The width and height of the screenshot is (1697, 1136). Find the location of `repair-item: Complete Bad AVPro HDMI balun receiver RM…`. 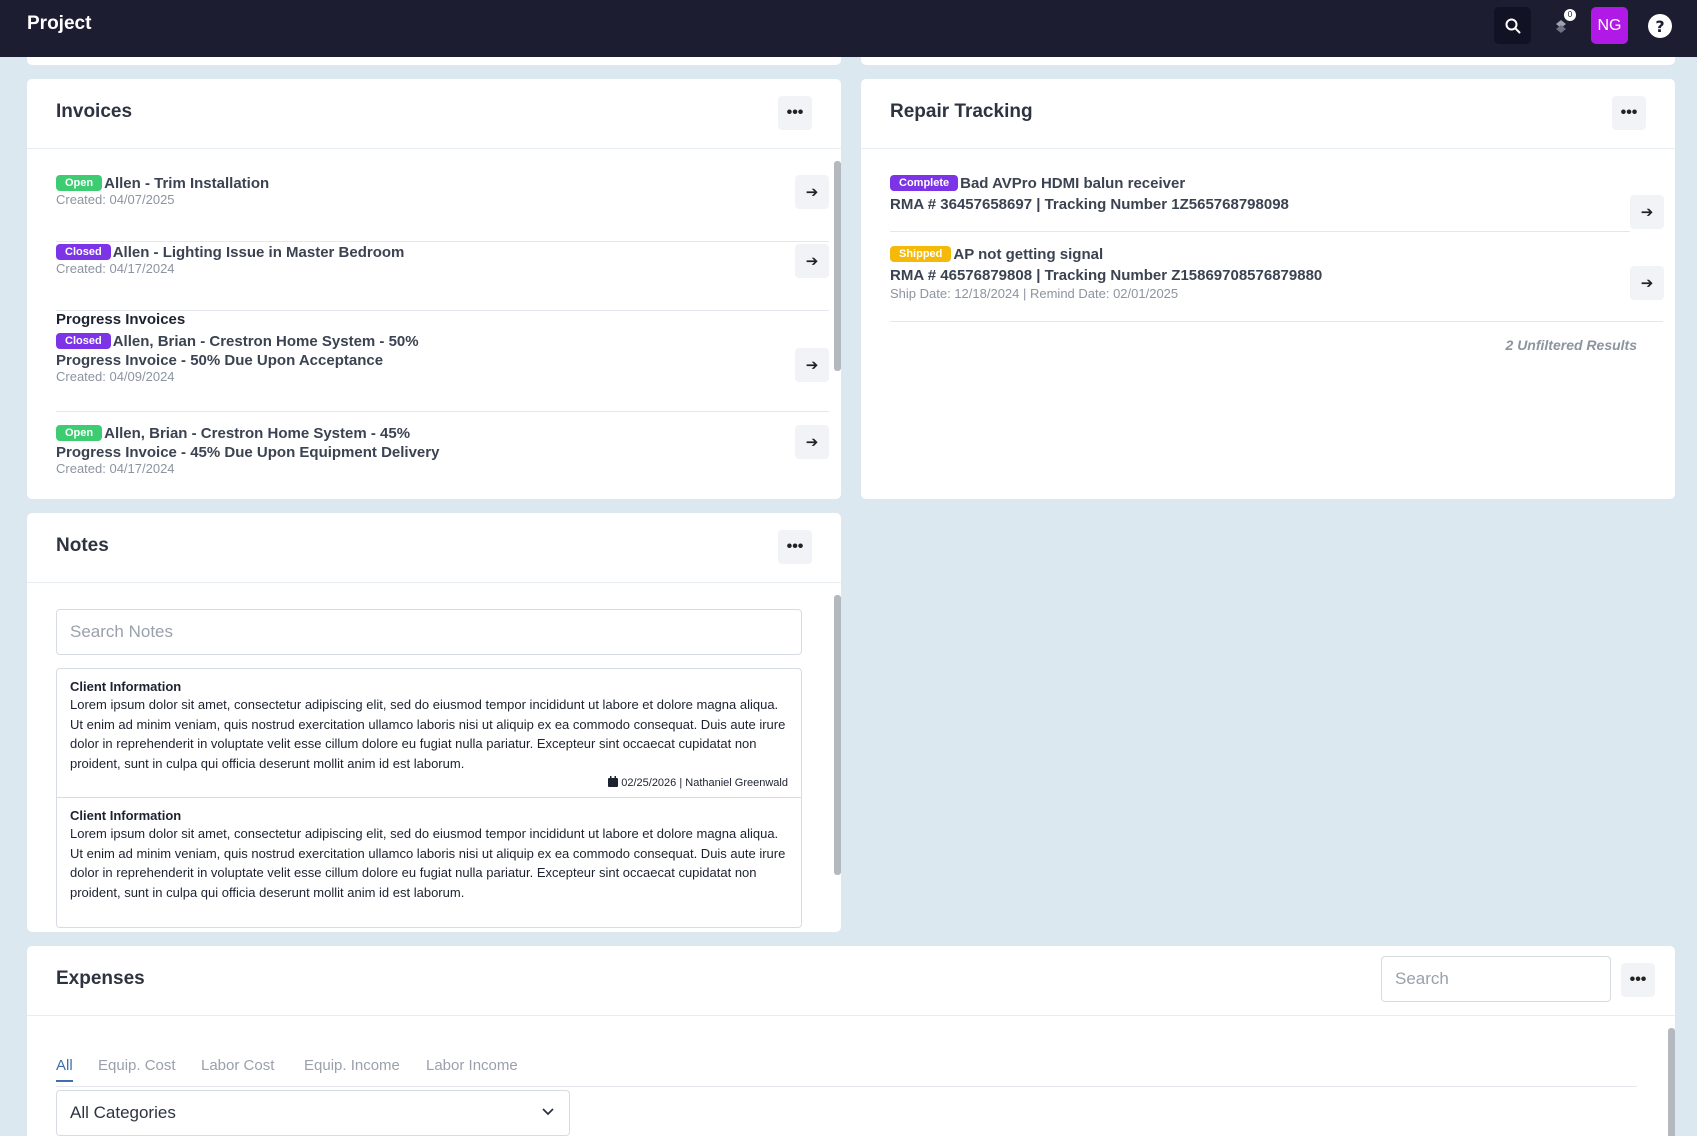

repair-item: Complete Bad AVPro HDMI balun receiver RM… is located at coordinates (1277, 203).